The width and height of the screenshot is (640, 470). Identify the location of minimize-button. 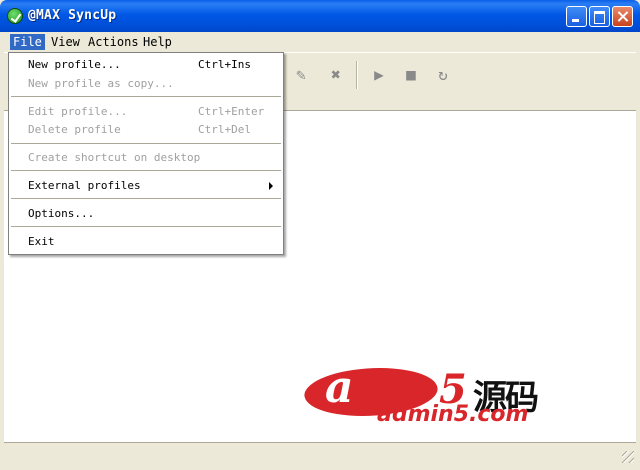
(576, 16).